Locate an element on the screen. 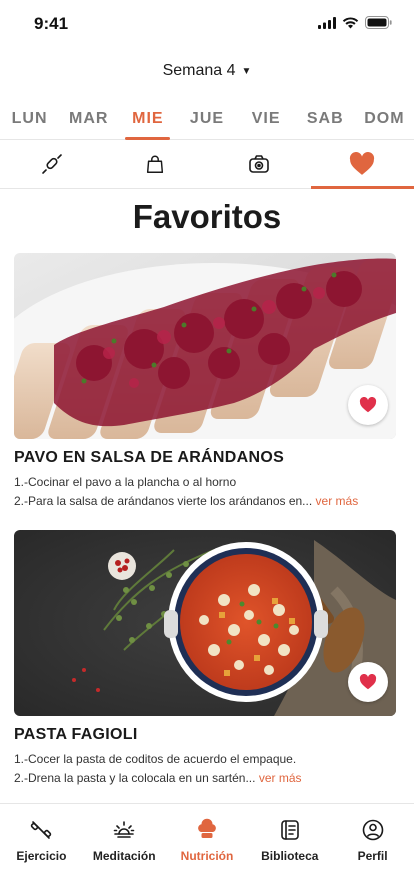 The image size is (414, 896). recipe-title: PASTA FAGIOLI is located at coordinates (76, 734).